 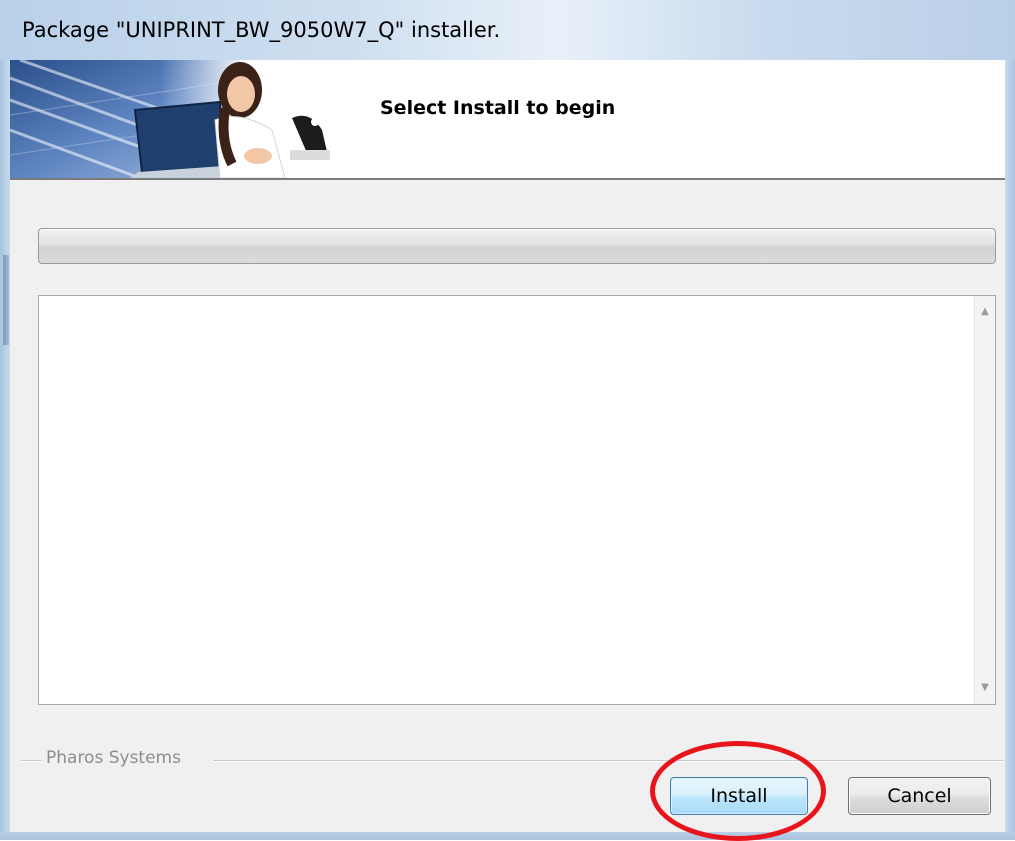 What do you see at coordinates (31, 761) in the screenshot?
I see `groupbox-divider-left` at bounding box center [31, 761].